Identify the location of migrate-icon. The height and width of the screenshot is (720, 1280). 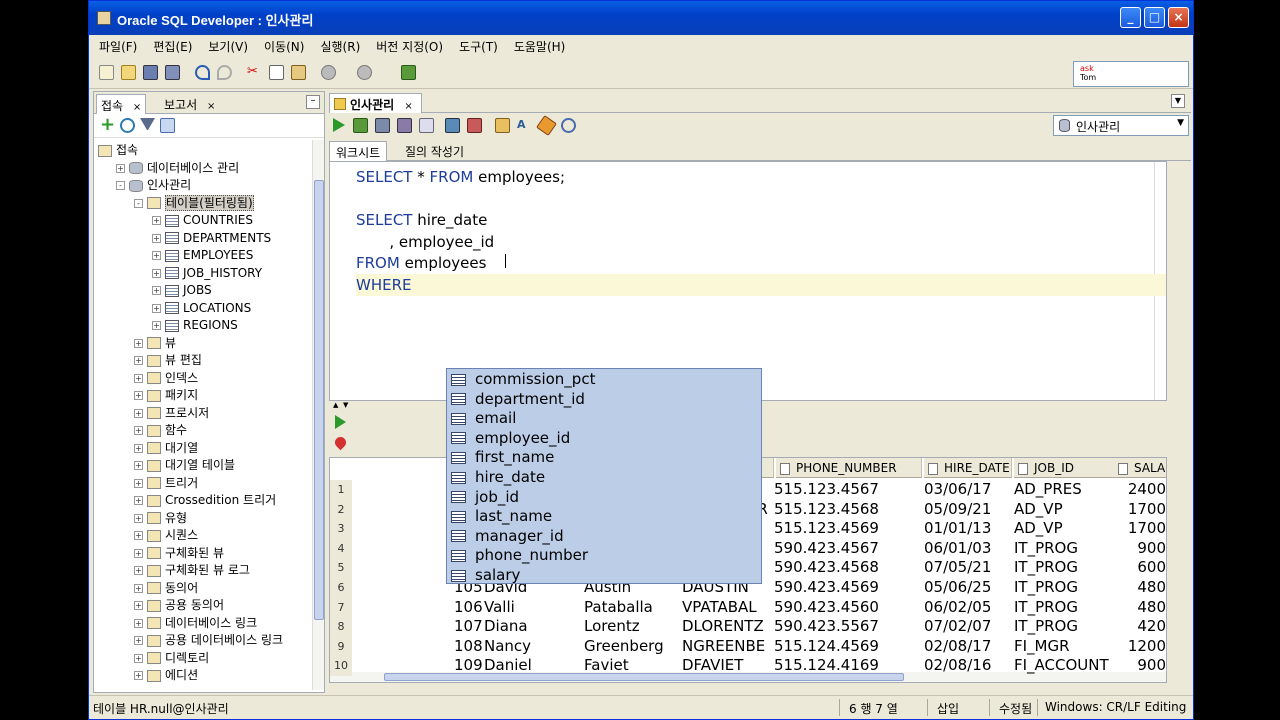
(408, 72).